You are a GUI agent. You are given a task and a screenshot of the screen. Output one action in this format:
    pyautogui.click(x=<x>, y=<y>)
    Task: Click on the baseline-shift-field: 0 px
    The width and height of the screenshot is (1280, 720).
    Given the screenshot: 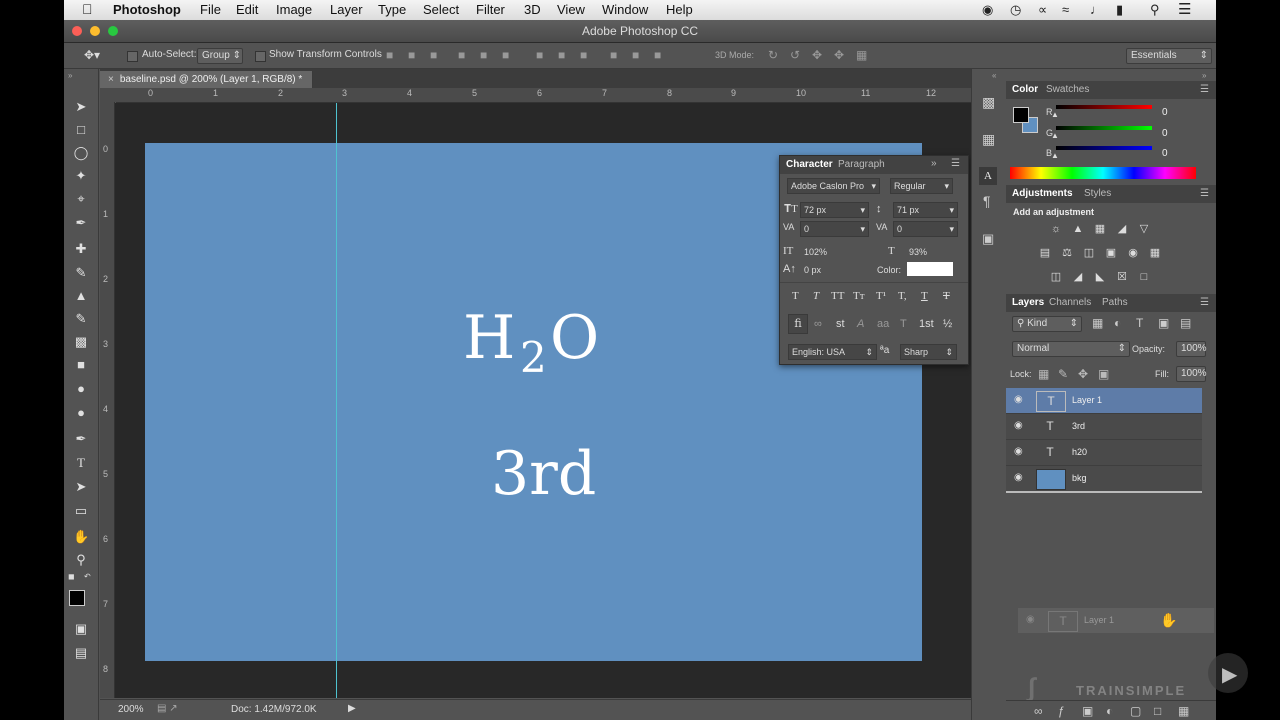 What is the action you would take?
    pyautogui.click(x=827, y=270)
    